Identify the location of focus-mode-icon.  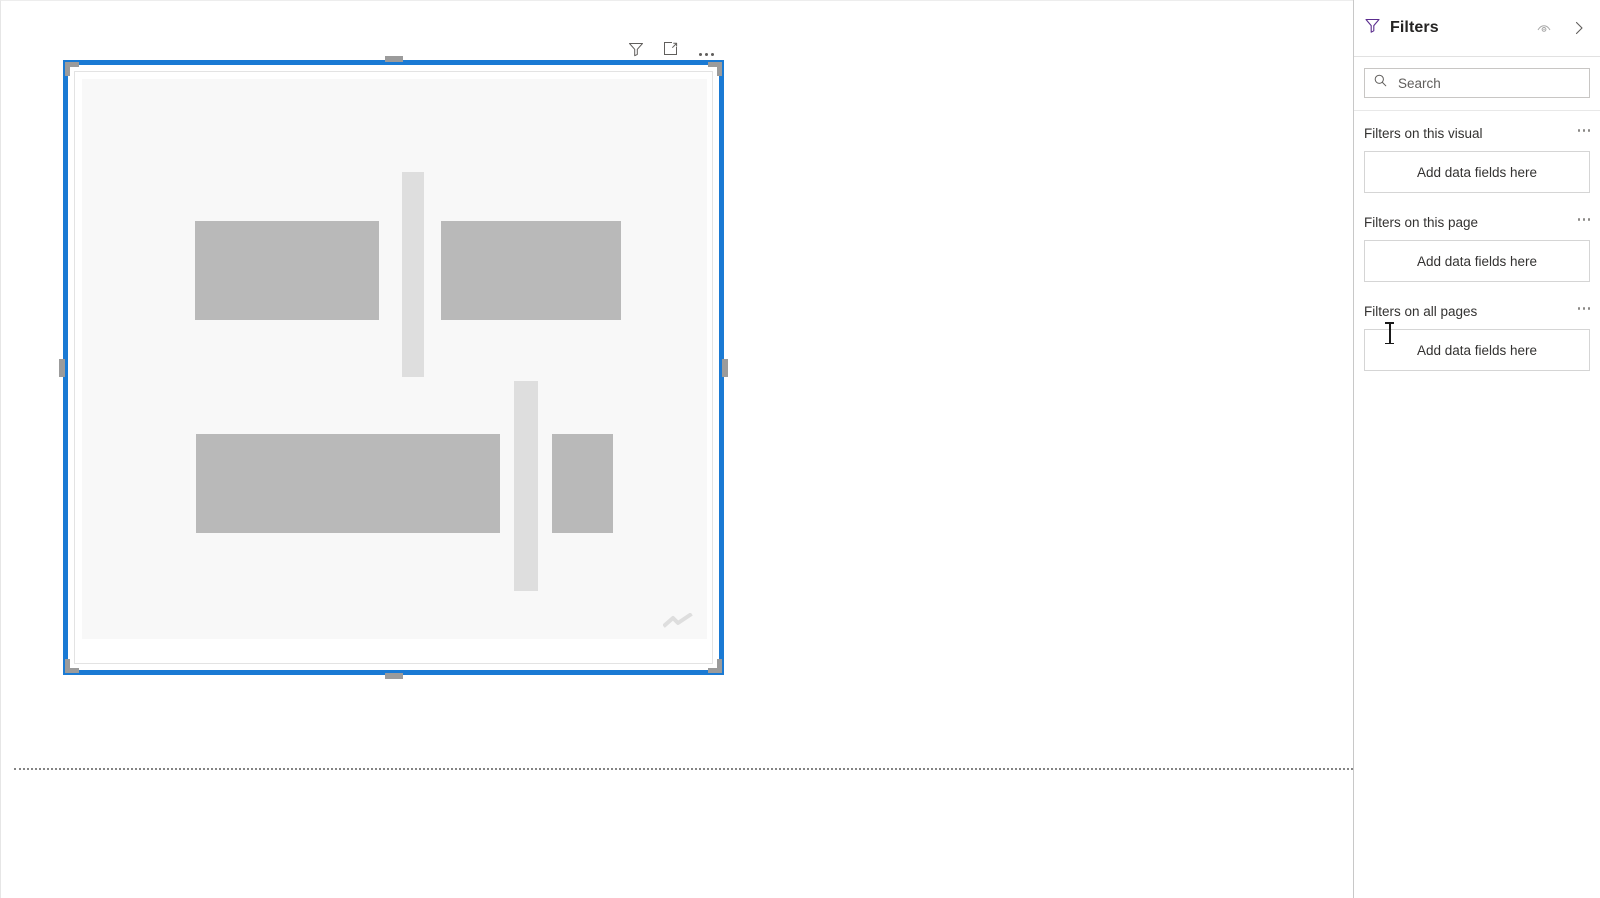
(671, 49).